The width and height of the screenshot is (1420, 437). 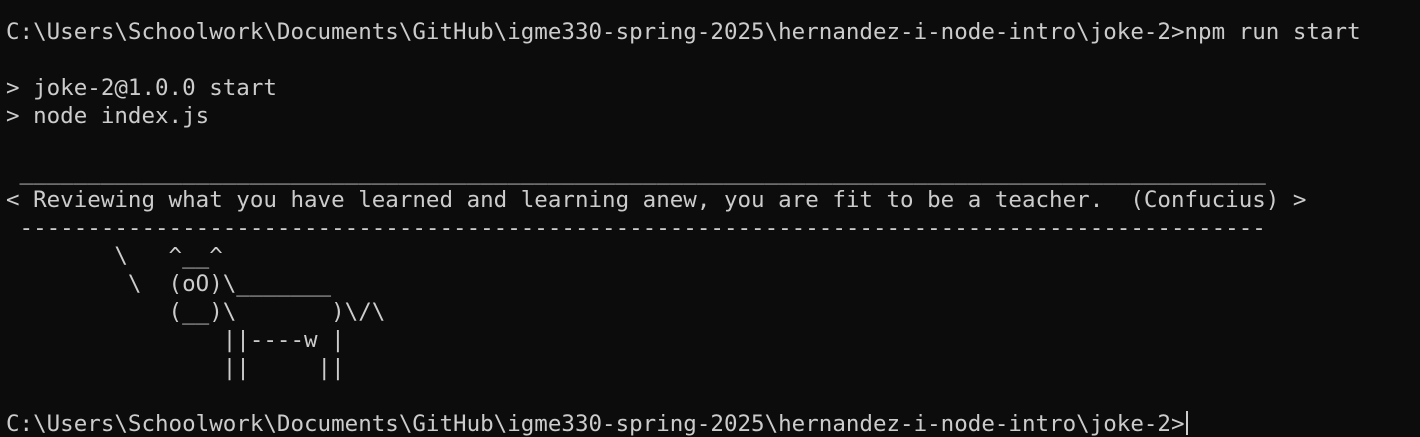 I want to click on npm-script-command-line: > node index.js, so click(x=108, y=116).